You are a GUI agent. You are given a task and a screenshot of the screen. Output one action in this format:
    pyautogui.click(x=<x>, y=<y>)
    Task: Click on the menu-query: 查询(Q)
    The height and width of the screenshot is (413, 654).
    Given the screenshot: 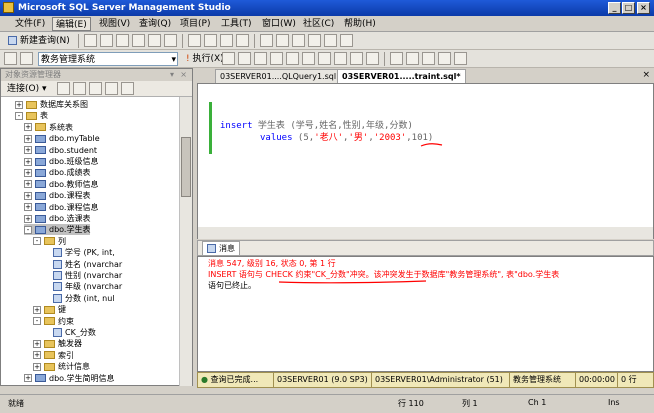 What is the action you would take?
    pyautogui.click(x=155, y=24)
    